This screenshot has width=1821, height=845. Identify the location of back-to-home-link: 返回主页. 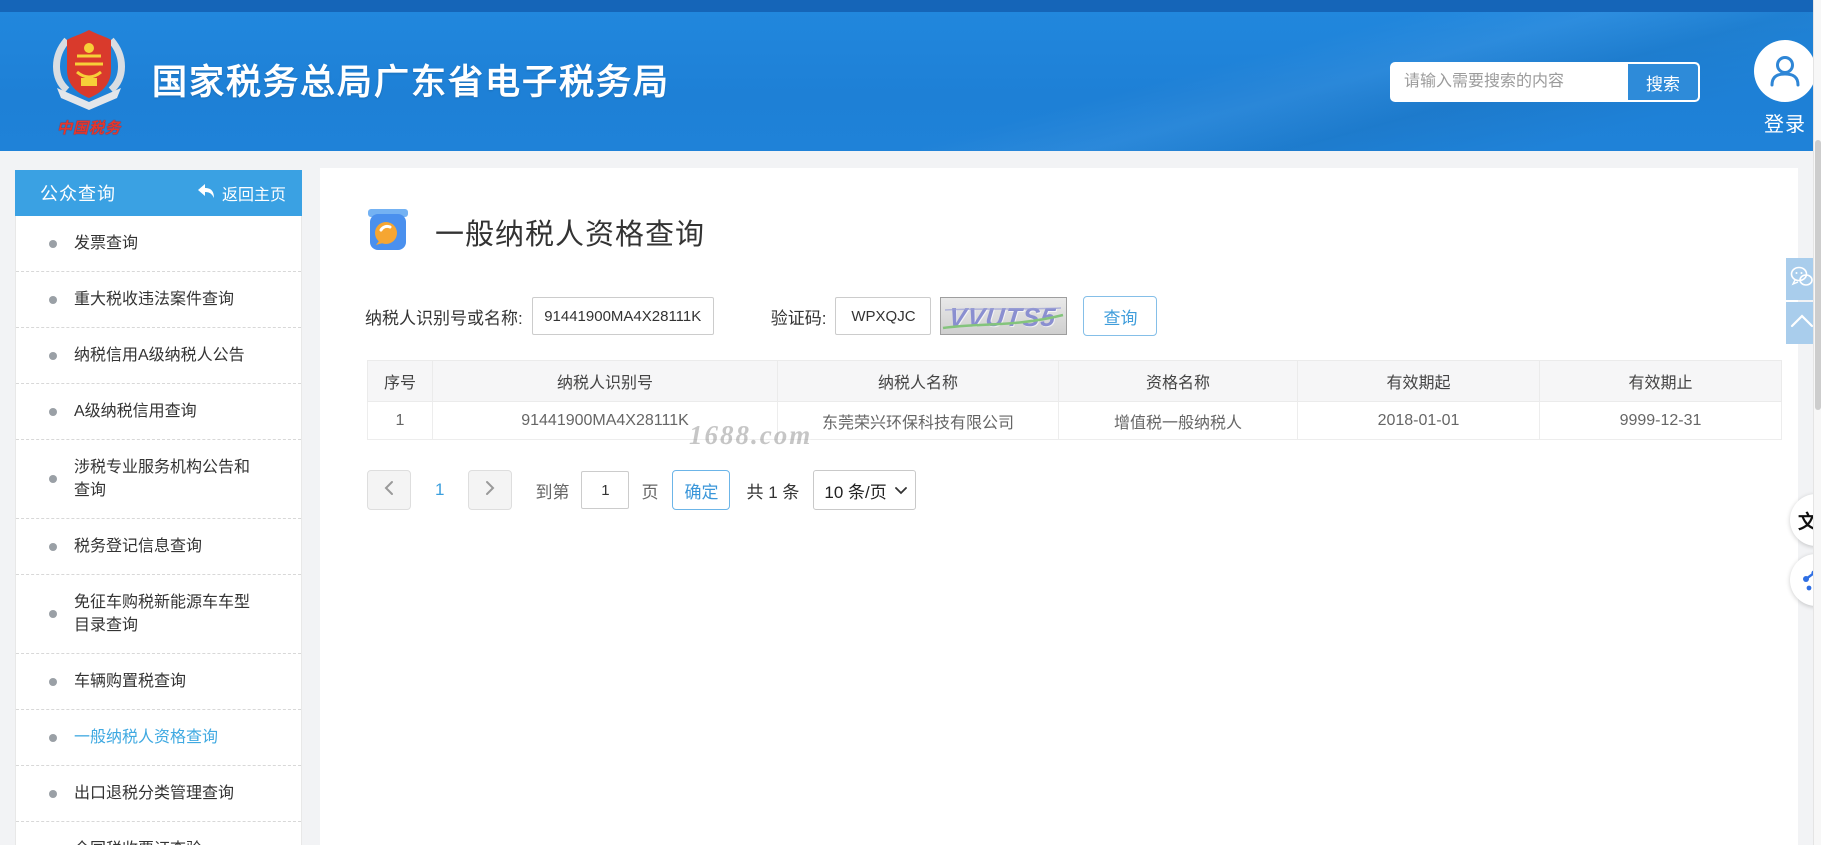
(241, 193).